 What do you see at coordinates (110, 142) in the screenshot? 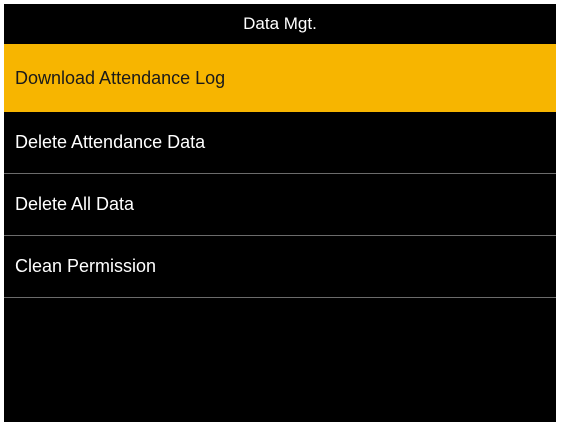
I see `menu-item-label: Delete Attendance Data` at bounding box center [110, 142].